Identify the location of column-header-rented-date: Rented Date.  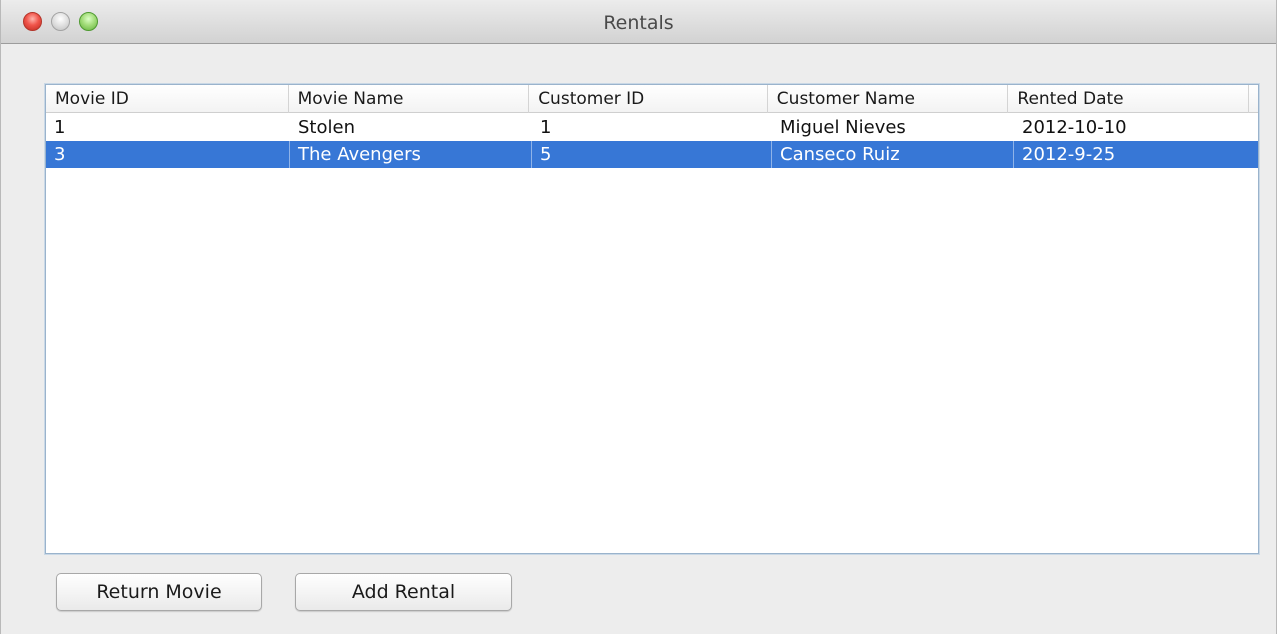
(1128, 99).